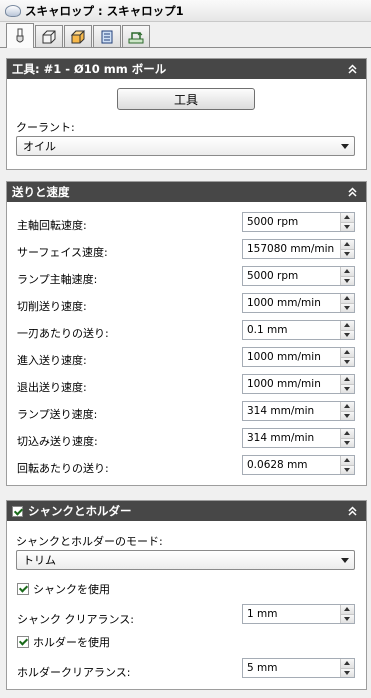 The height and width of the screenshot is (698, 371). I want to click on feeds-panel-header: 送りと速度, so click(186, 192).